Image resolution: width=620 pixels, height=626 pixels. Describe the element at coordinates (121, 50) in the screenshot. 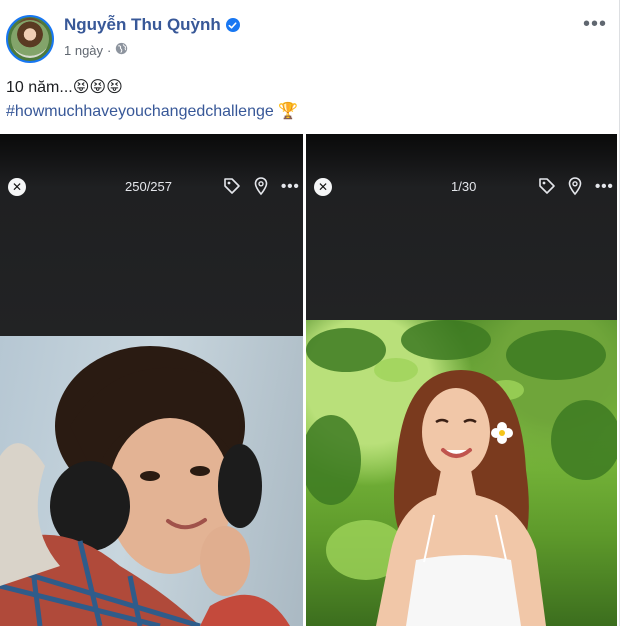

I see `globe-icon` at that location.